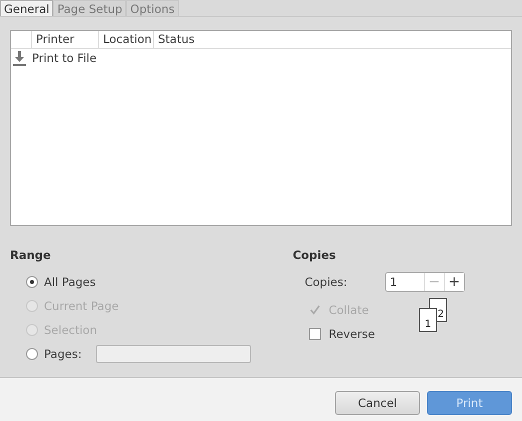 This screenshot has height=421, width=522. What do you see at coordinates (173, 354) in the screenshot?
I see `pages-field` at bounding box center [173, 354].